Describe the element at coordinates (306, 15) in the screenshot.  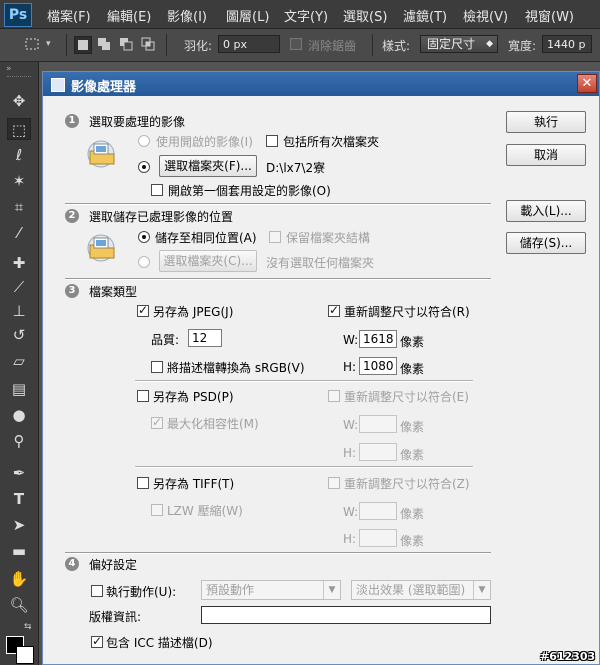
I see `menu-type: 文字(Y)` at that location.